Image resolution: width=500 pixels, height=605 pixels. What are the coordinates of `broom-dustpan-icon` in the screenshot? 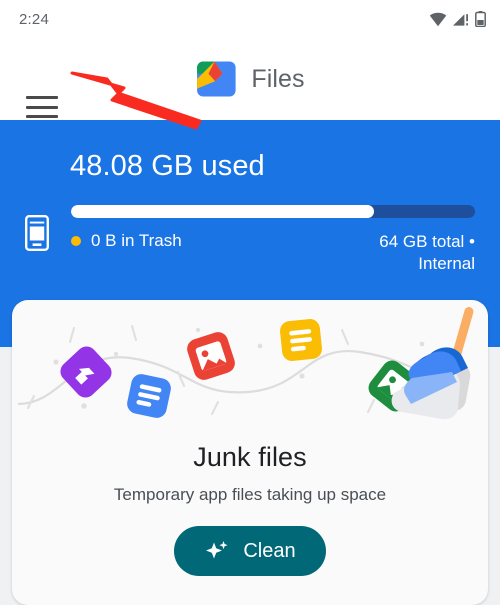 It's located at (432, 363).